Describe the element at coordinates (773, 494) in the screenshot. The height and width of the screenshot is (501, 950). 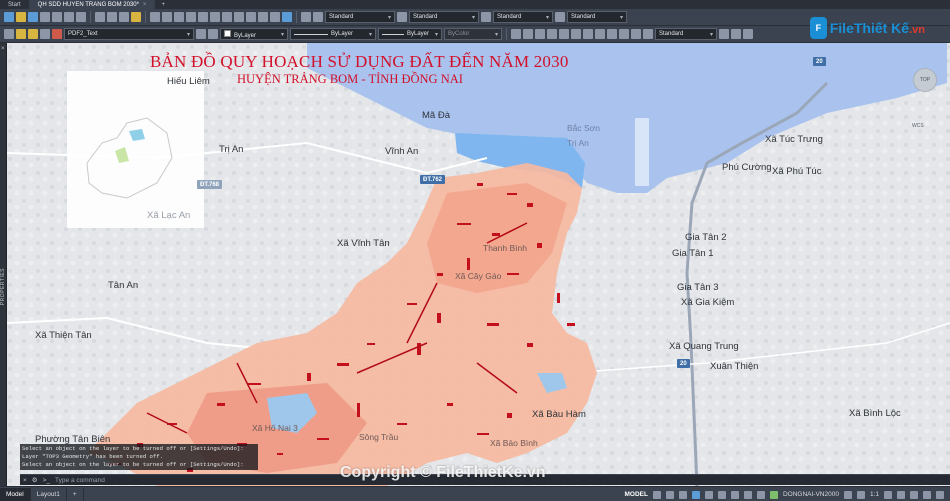
I see `geolocation-icon` at that location.